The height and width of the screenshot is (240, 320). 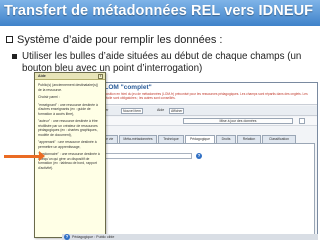 What do you see at coordinates (49, 97) in the screenshot?
I see `tooltip-paragraph: Choisir parmi :` at bounding box center [49, 97].